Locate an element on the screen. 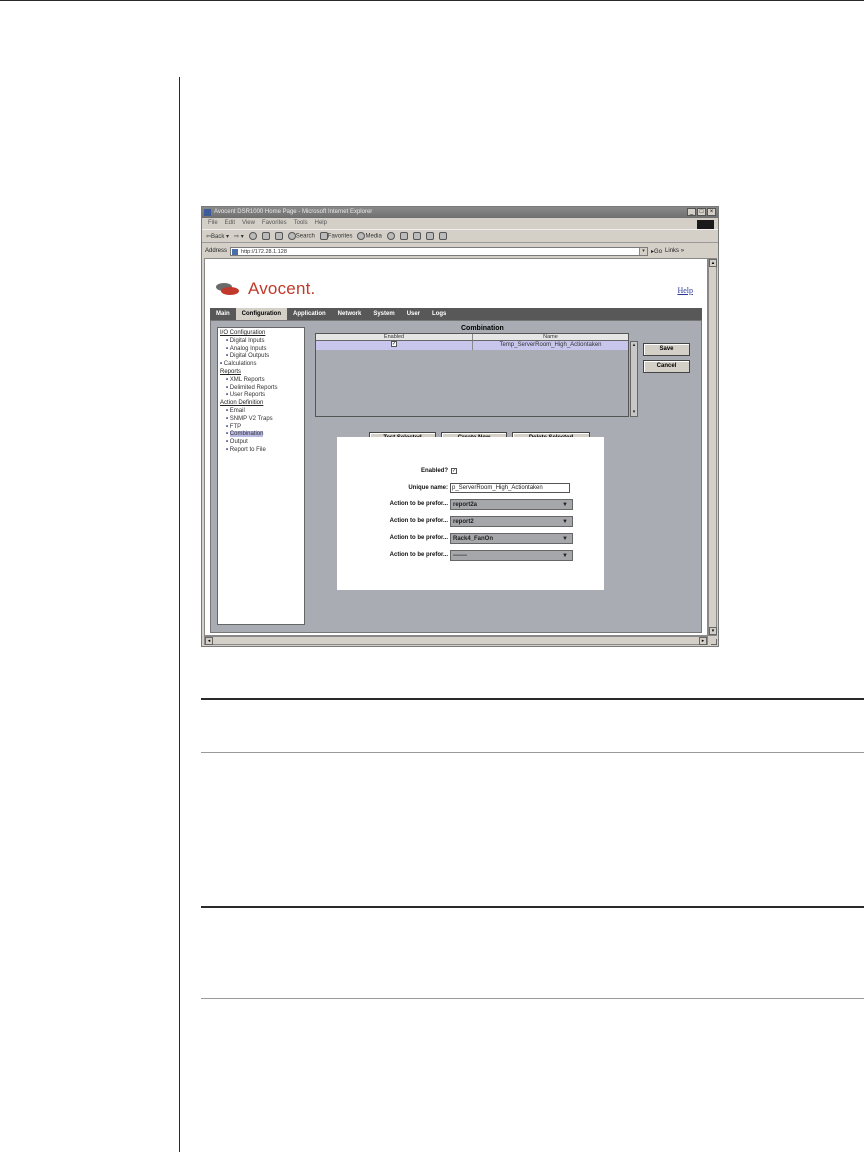 This screenshot has width=864, height=1152. menu-file: File is located at coordinates (213, 223).